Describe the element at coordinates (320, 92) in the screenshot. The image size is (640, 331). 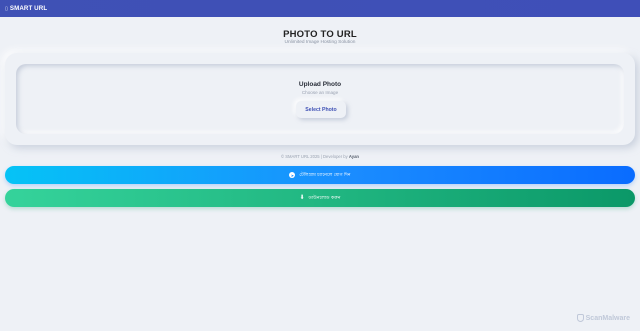
I see `upload-subtitle: Choose an Image` at that location.